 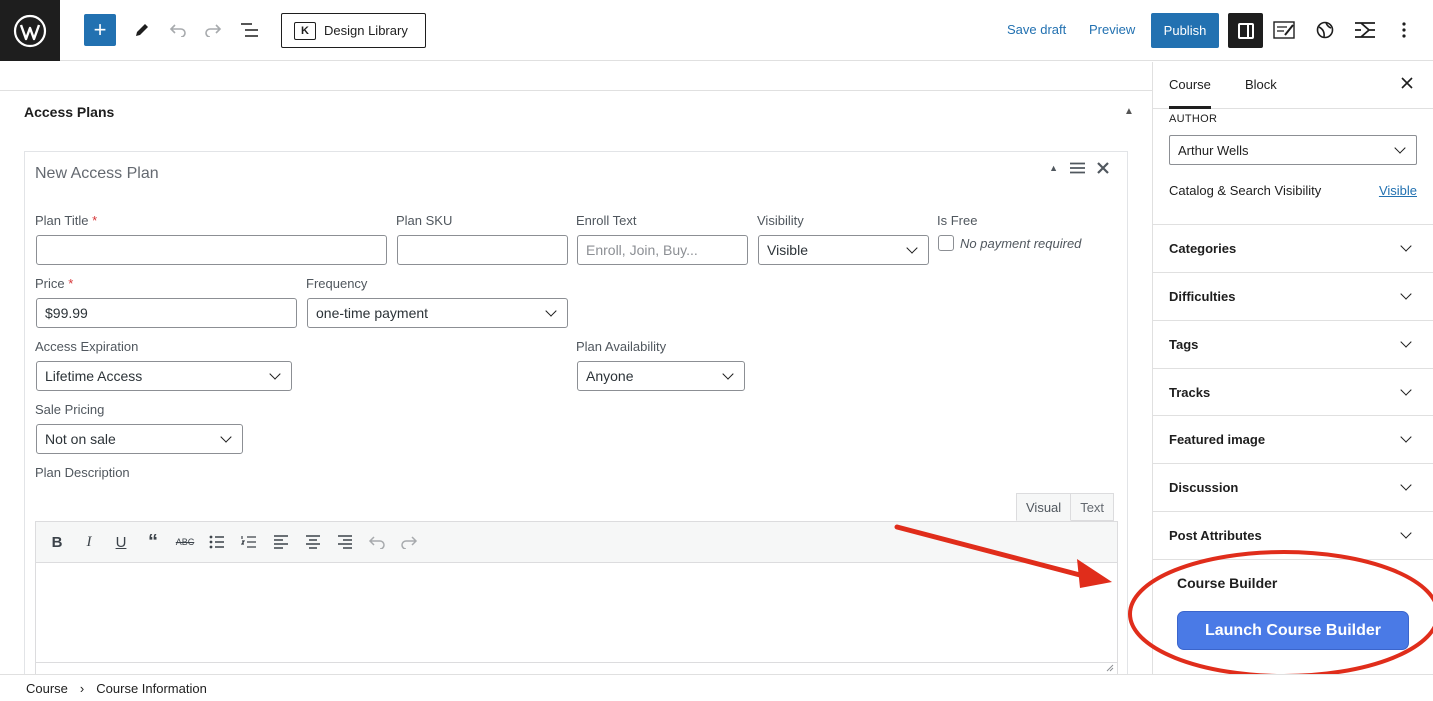 I want to click on tab-visual: Visual, so click(x=1044, y=507).